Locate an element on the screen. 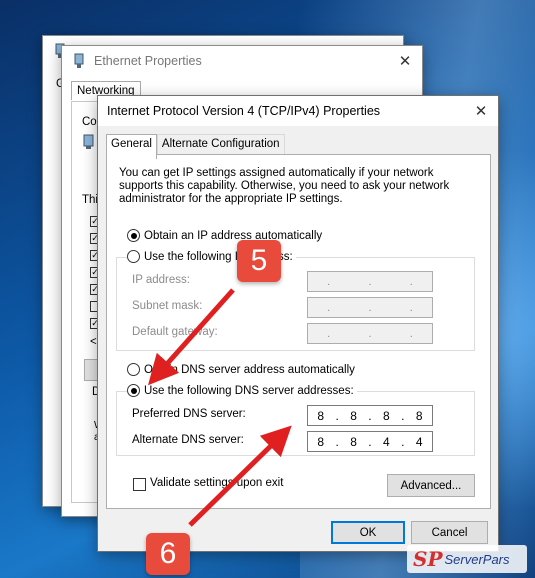  radio-obtain-dns-auto is located at coordinates (133, 369).